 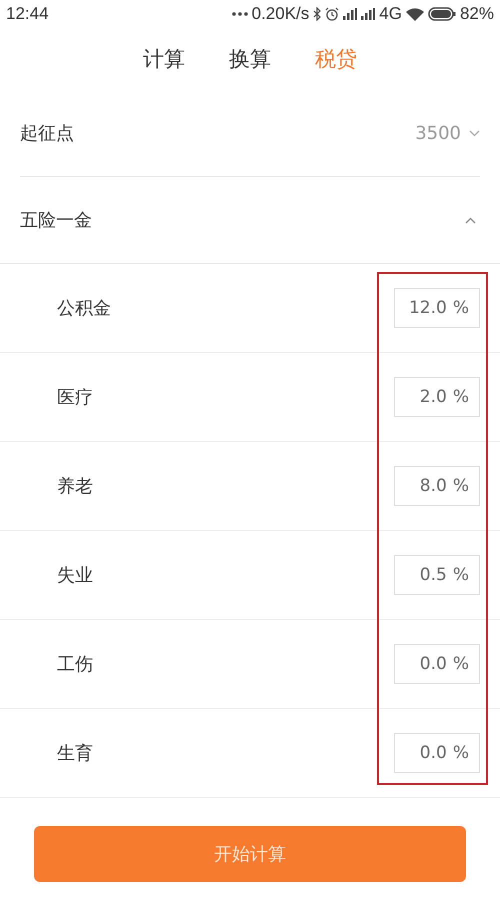 What do you see at coordinates (47, 133) in the screenshot?
I see `setting-label: 起征点` at bounding box center [47, 133].